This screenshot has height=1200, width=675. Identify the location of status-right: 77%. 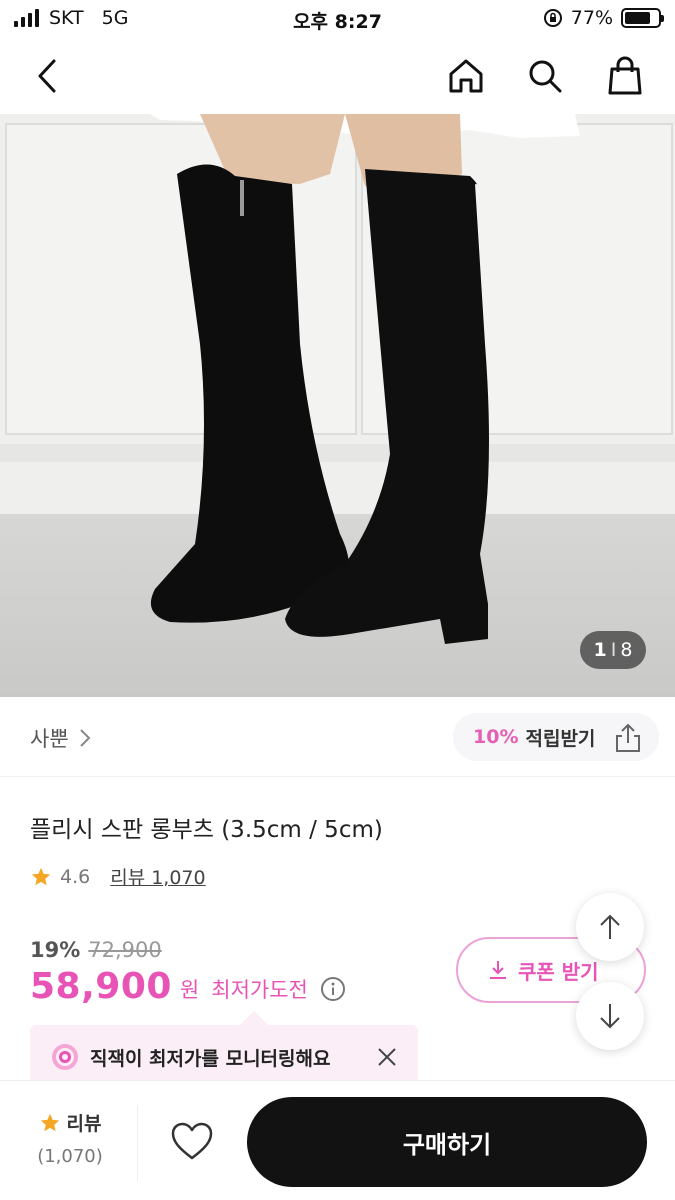
(603, 18).